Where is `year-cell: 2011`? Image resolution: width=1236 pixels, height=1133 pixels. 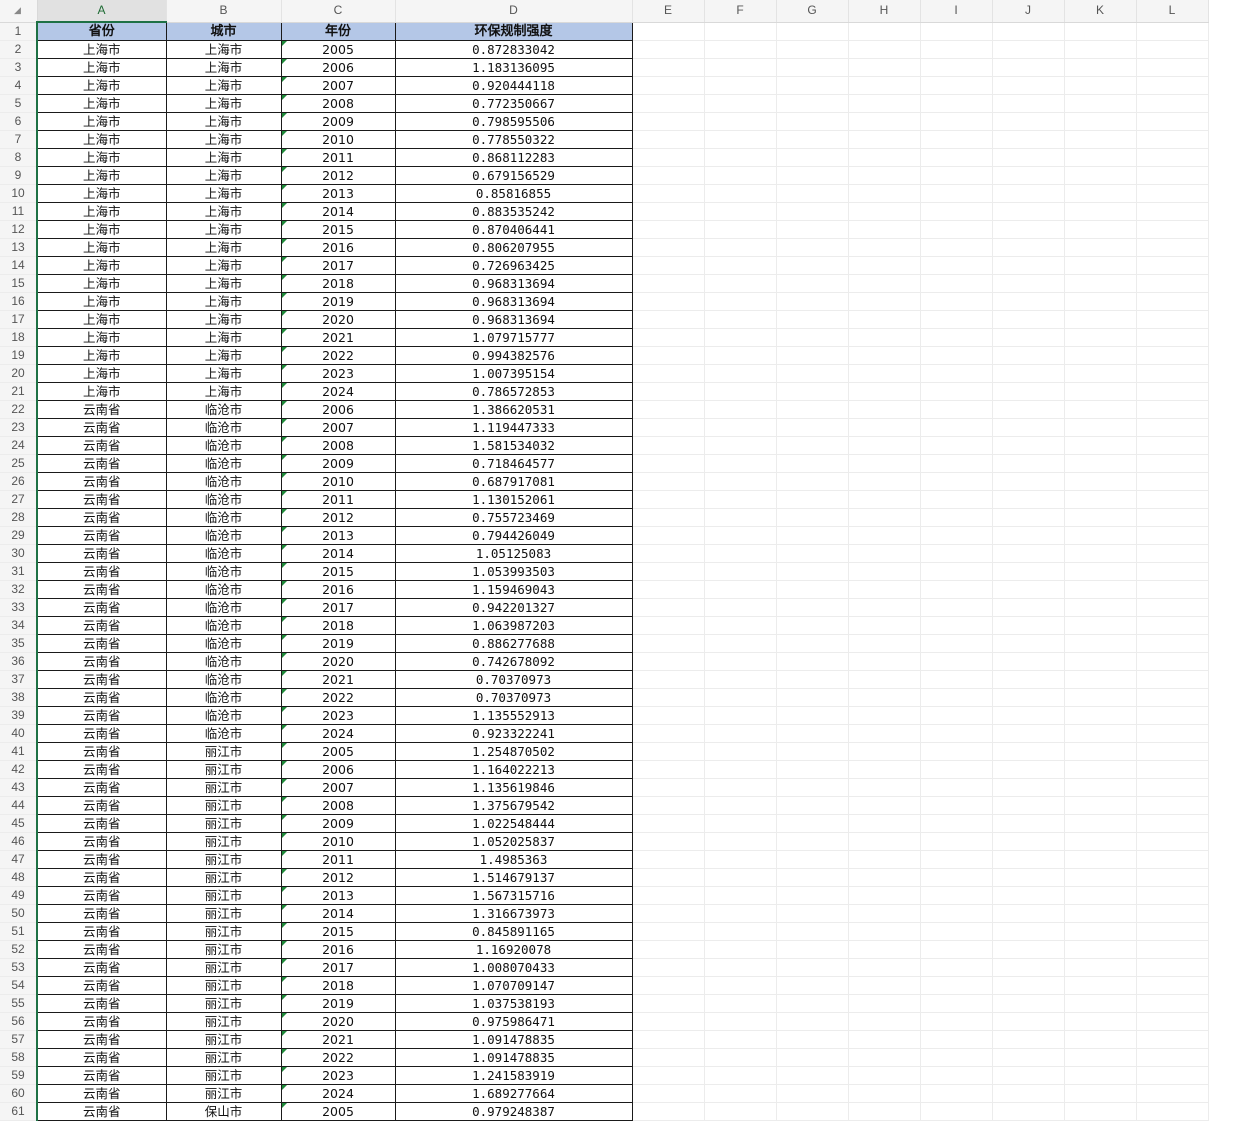
year-cell: 2011 is located at coordinates (338, 859).